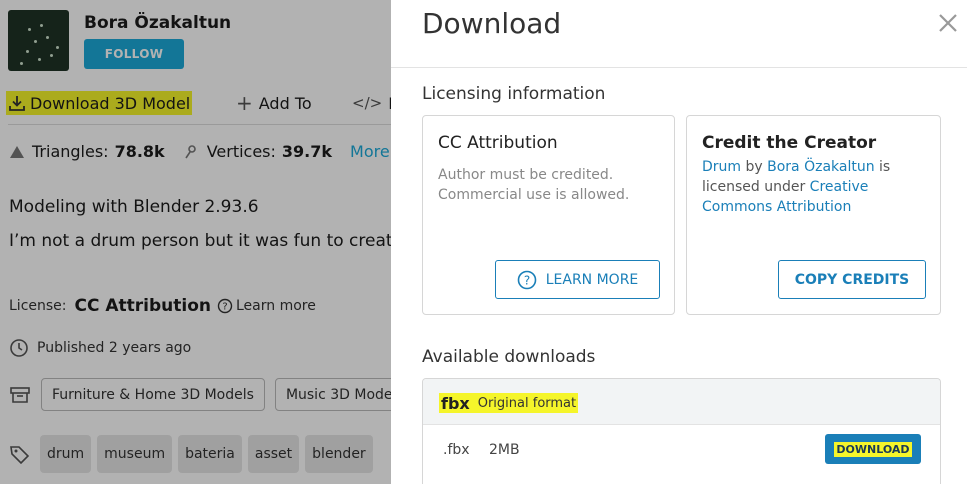 The height and width of the screenshot is (484, 967). I want to click on help-icon: ?, so click(527, 279).